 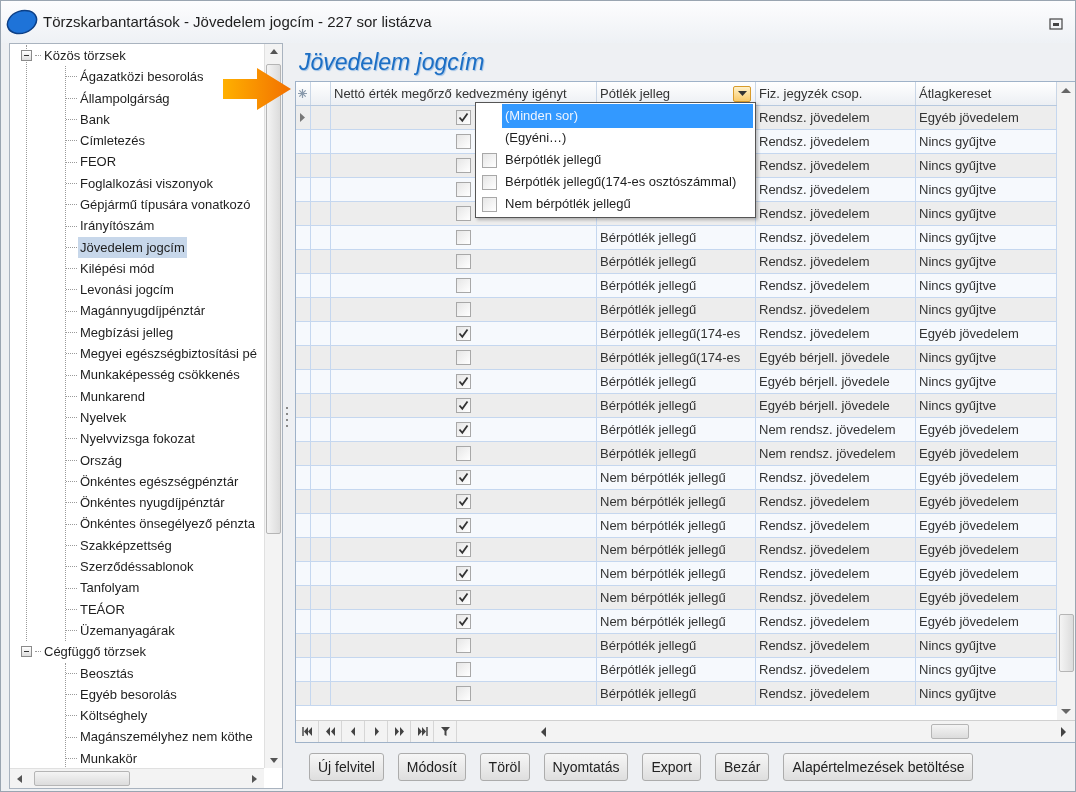 I want to click on tree-item: Költséghely, so click(x=114, y=716).